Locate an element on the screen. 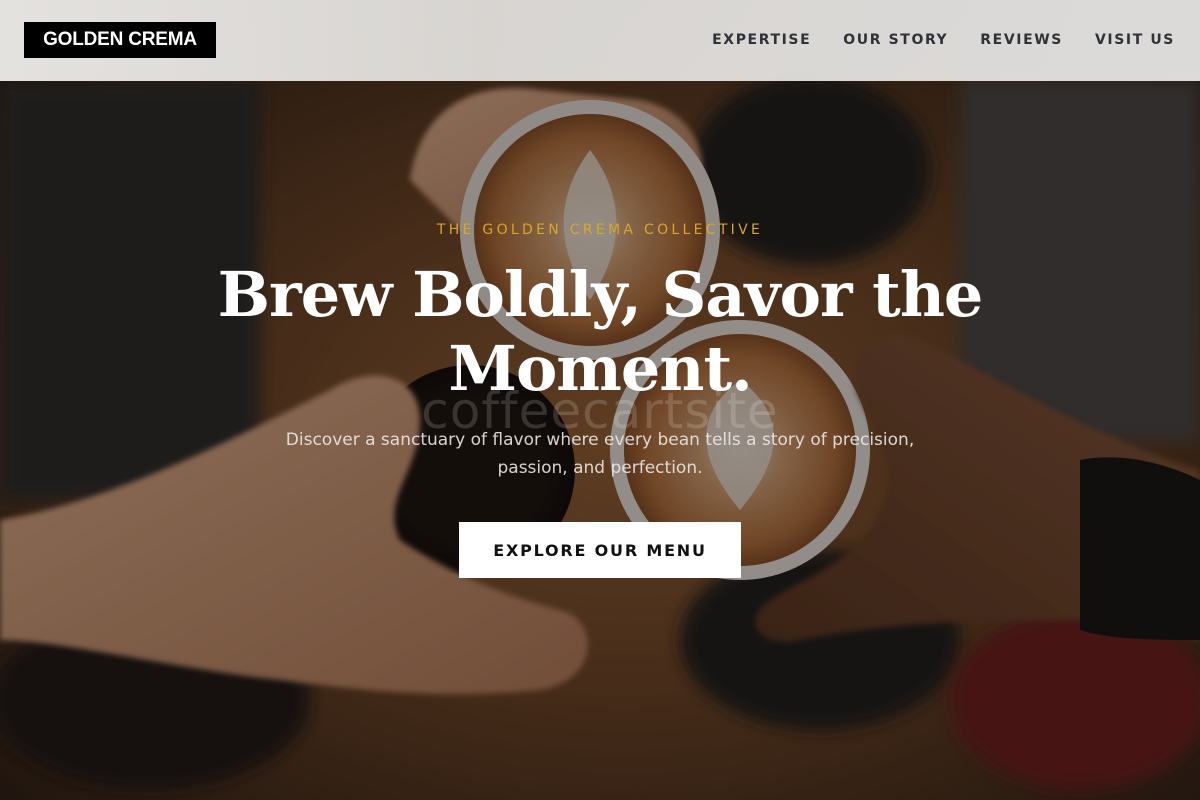 The image size is (1200, 800). nav-link-reviews: REVIEWS is located at coordinates (1021, 40).